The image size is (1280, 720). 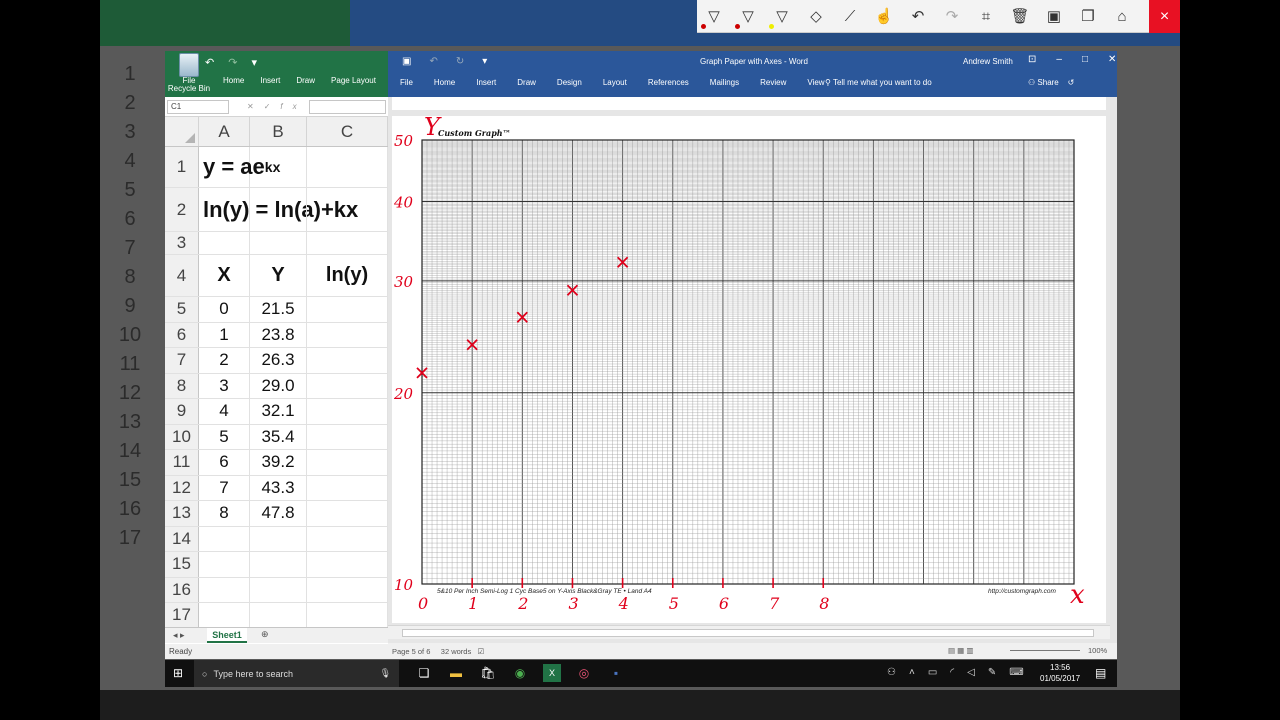 What do you see at coordinates (347, 275) in the screenshot?
I see `cell-c4: ln(y)` at bounding box center [347, 275].